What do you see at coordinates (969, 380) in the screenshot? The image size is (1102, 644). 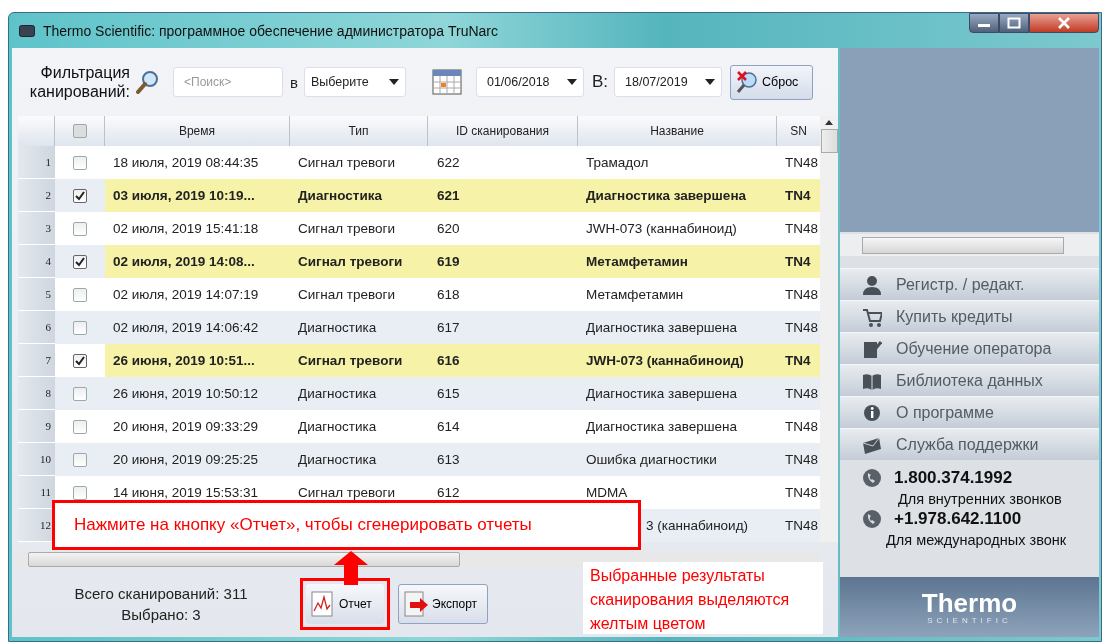 I see `menu-item: Библиотека данных` at bounding box center [969, 380].